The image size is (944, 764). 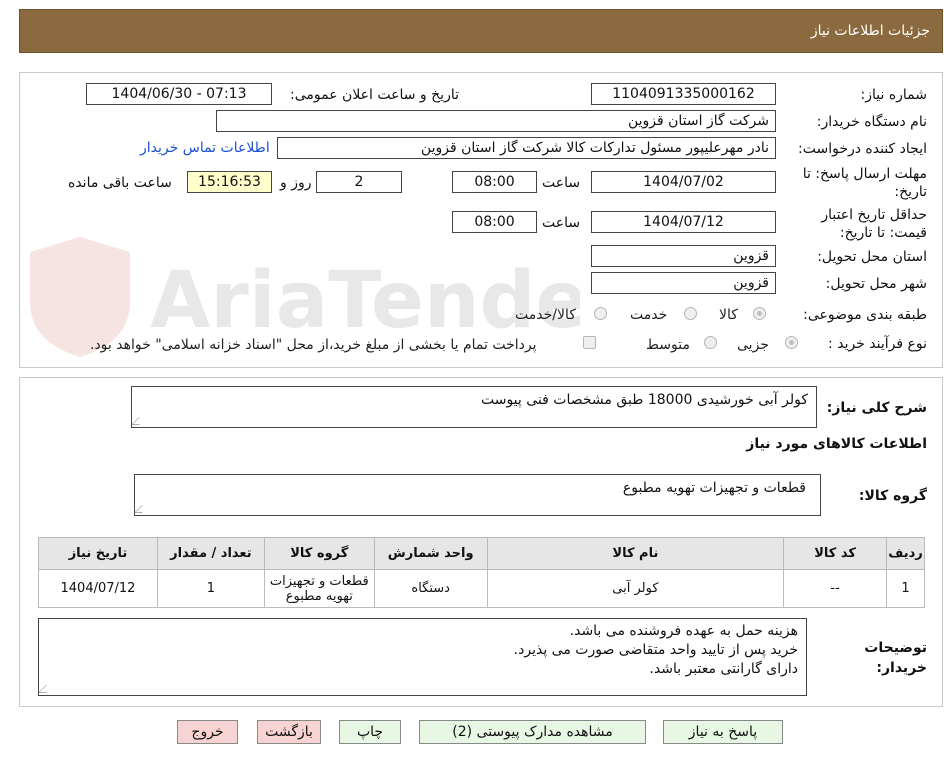 What do you see at coordinates (835, 588) in the screenshot?
I see `cell-code: --` at bounding box center [835, 588].